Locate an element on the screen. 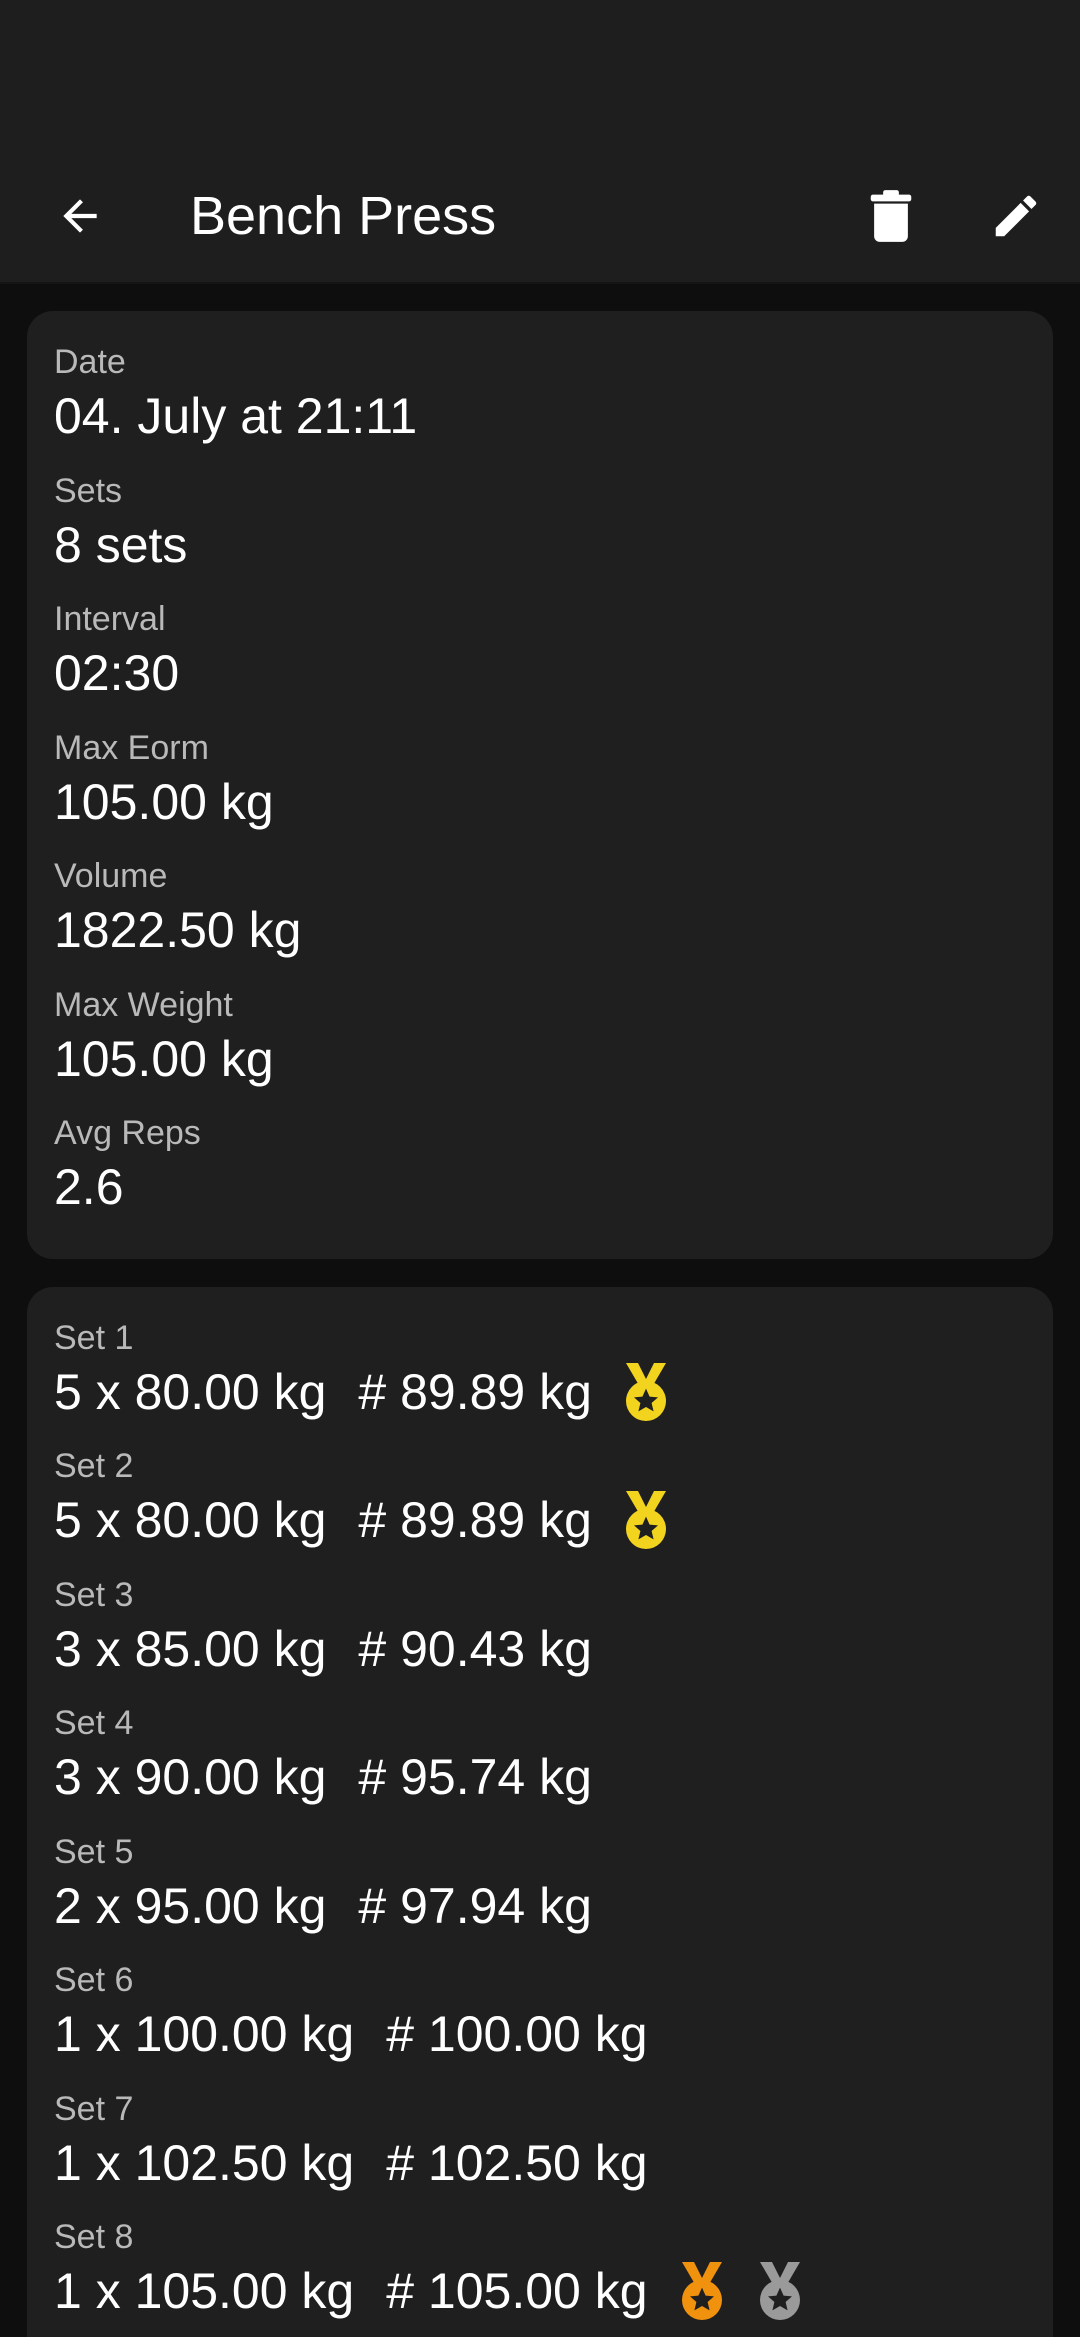 The height and width of the screenshot is (2337, 1080). interval-value: 02:30 is located at coordinates (117, 673).